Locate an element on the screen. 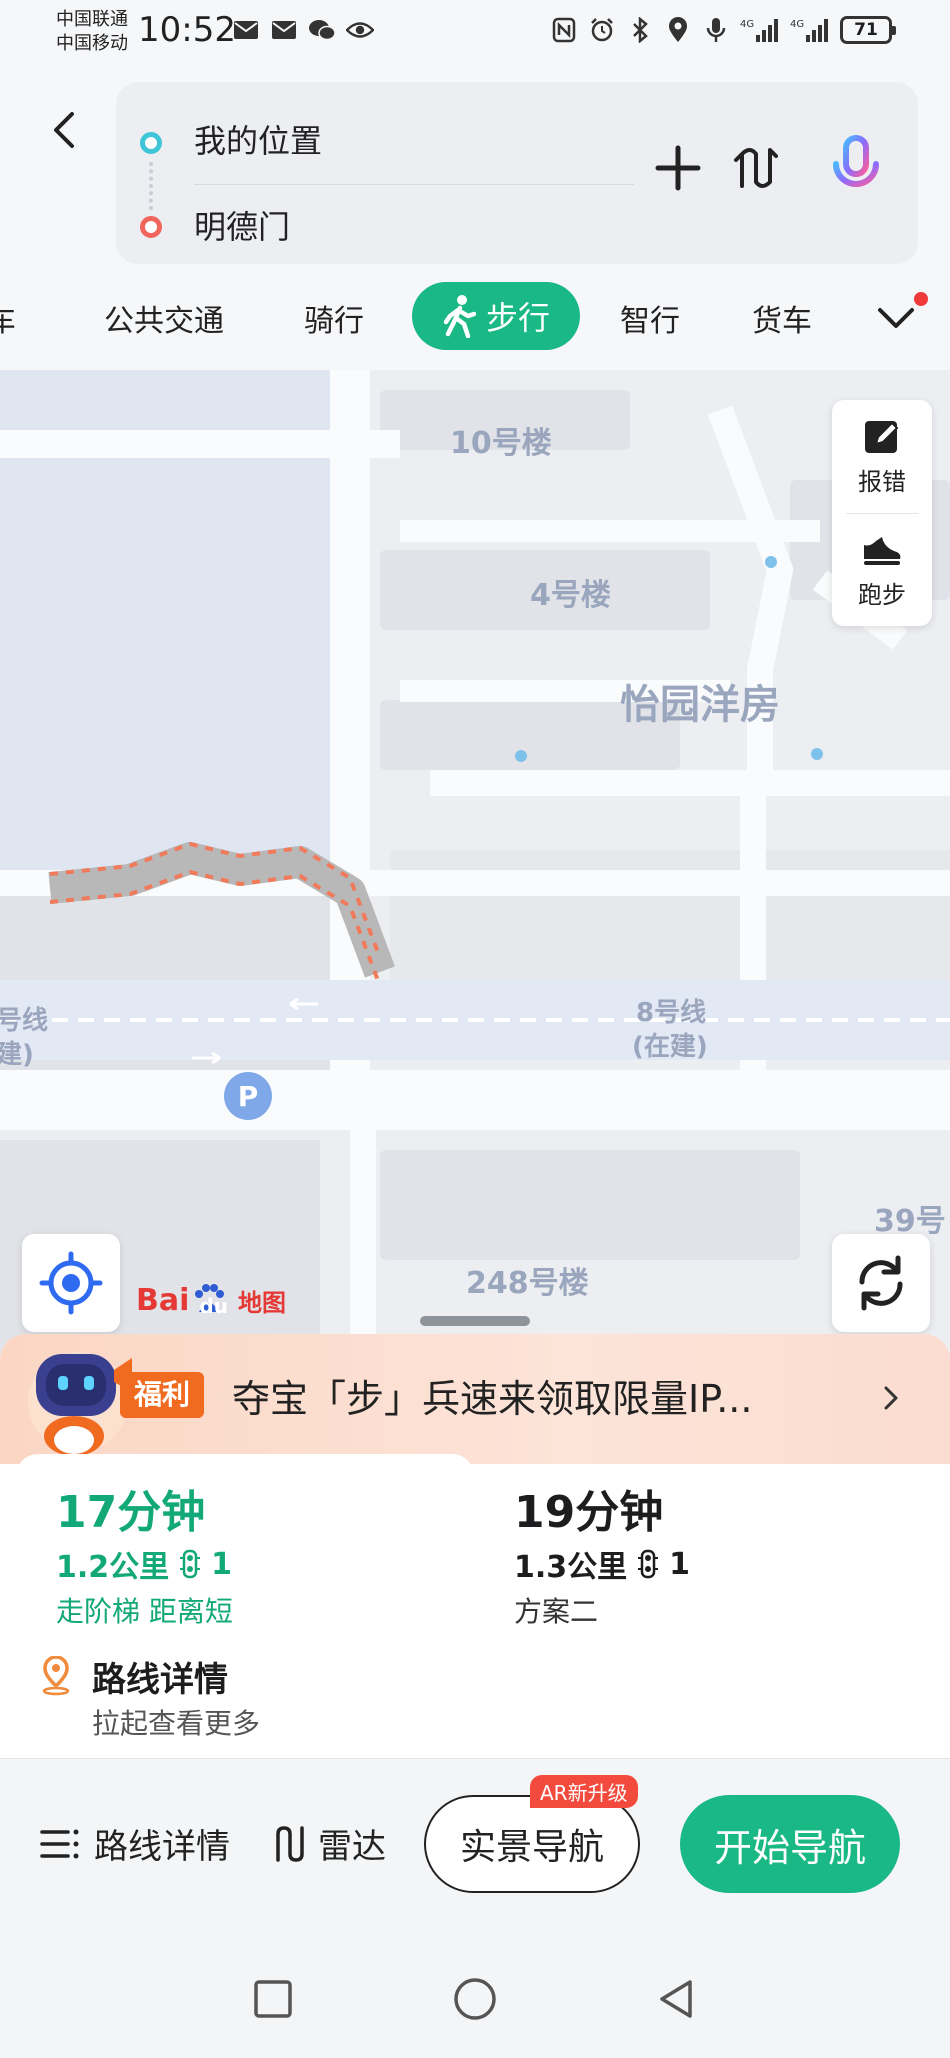  network-label: 4G is located at coordinates (747, 24).